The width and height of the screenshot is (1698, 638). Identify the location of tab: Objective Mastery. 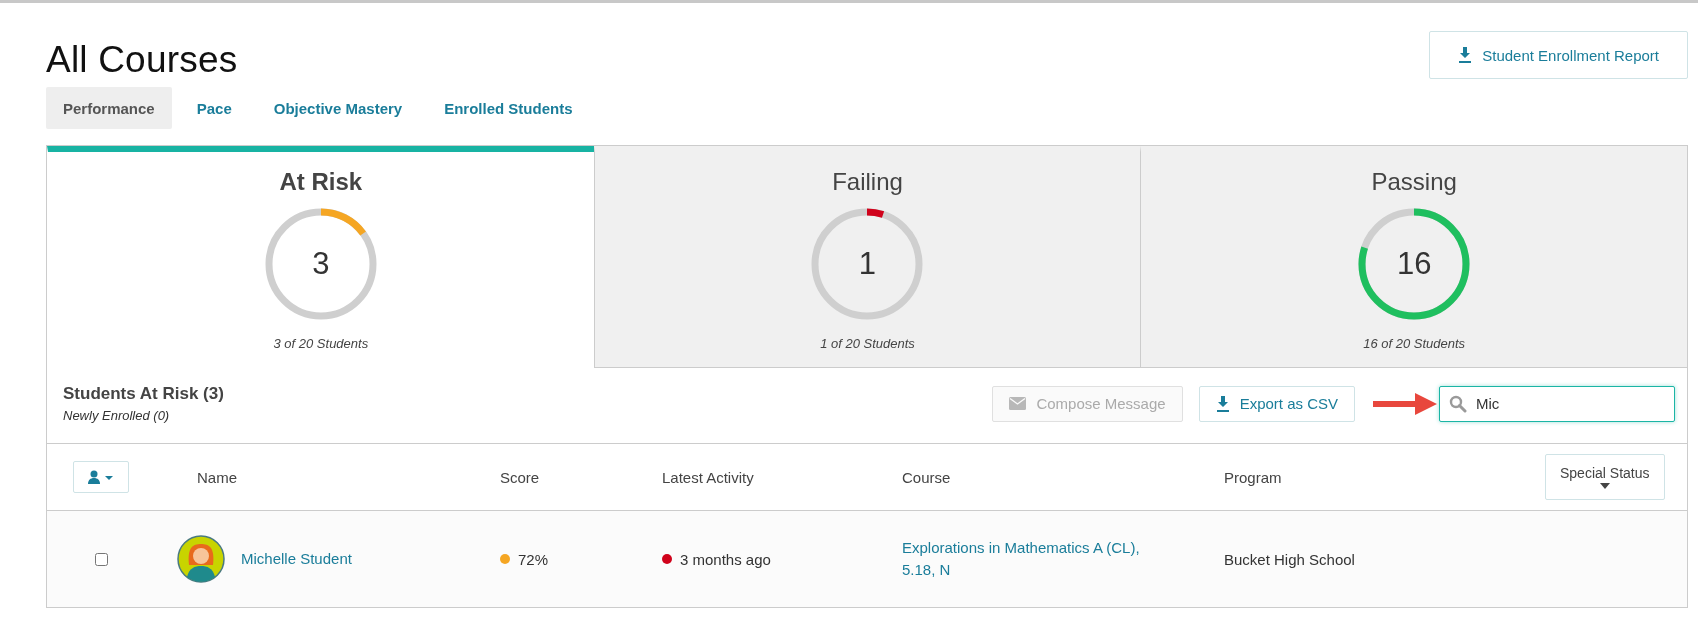
(338, 108).